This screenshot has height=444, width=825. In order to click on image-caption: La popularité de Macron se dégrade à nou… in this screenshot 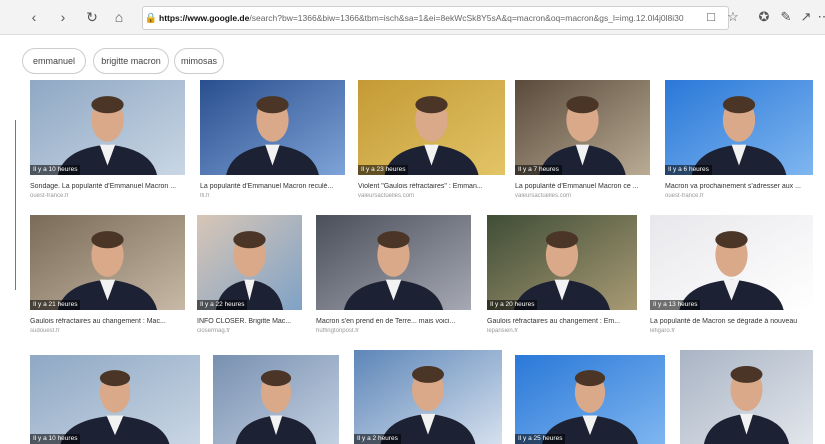, I will do `click(731, 321)`.